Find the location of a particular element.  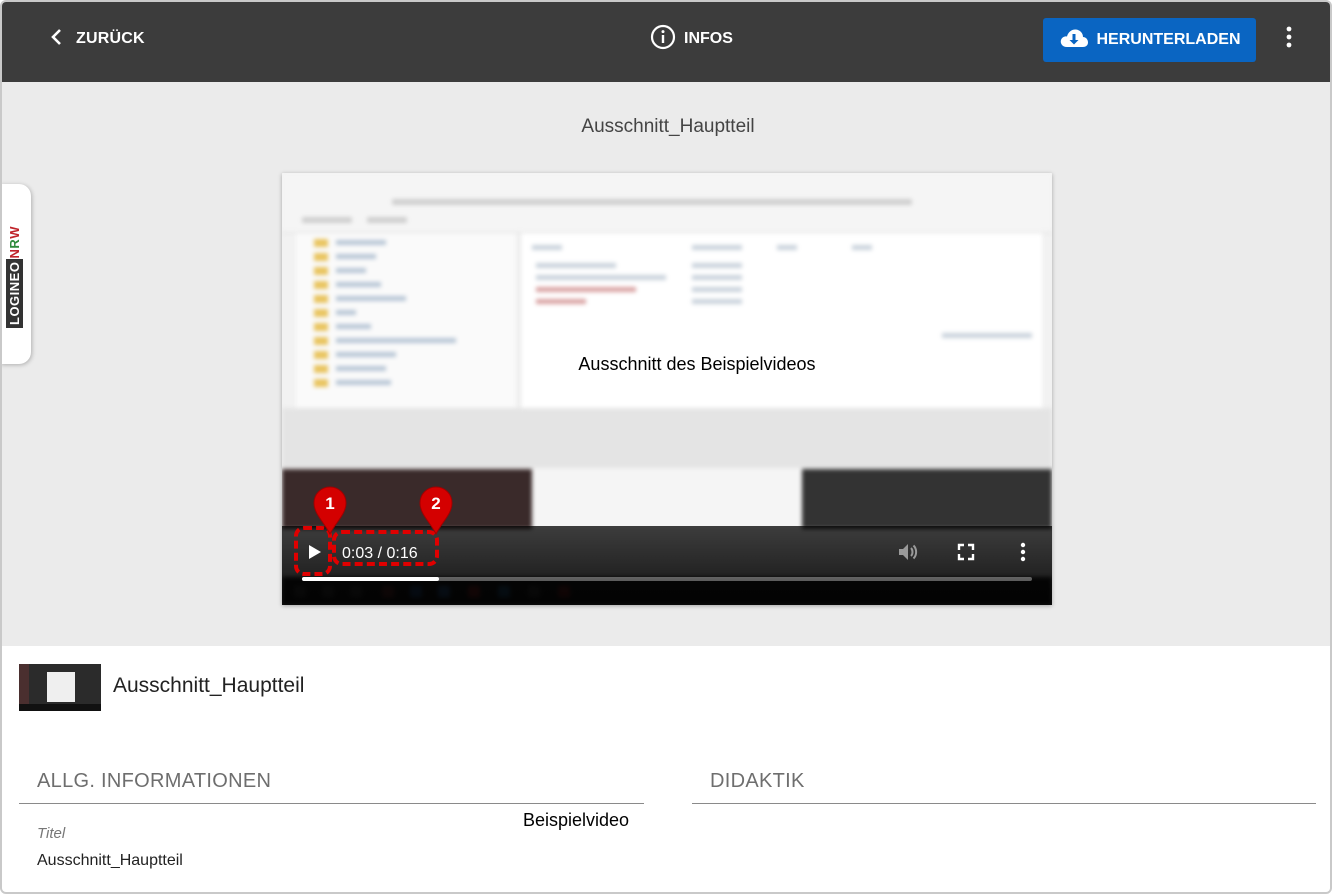

info-icon is located at coordinates (663, 39).